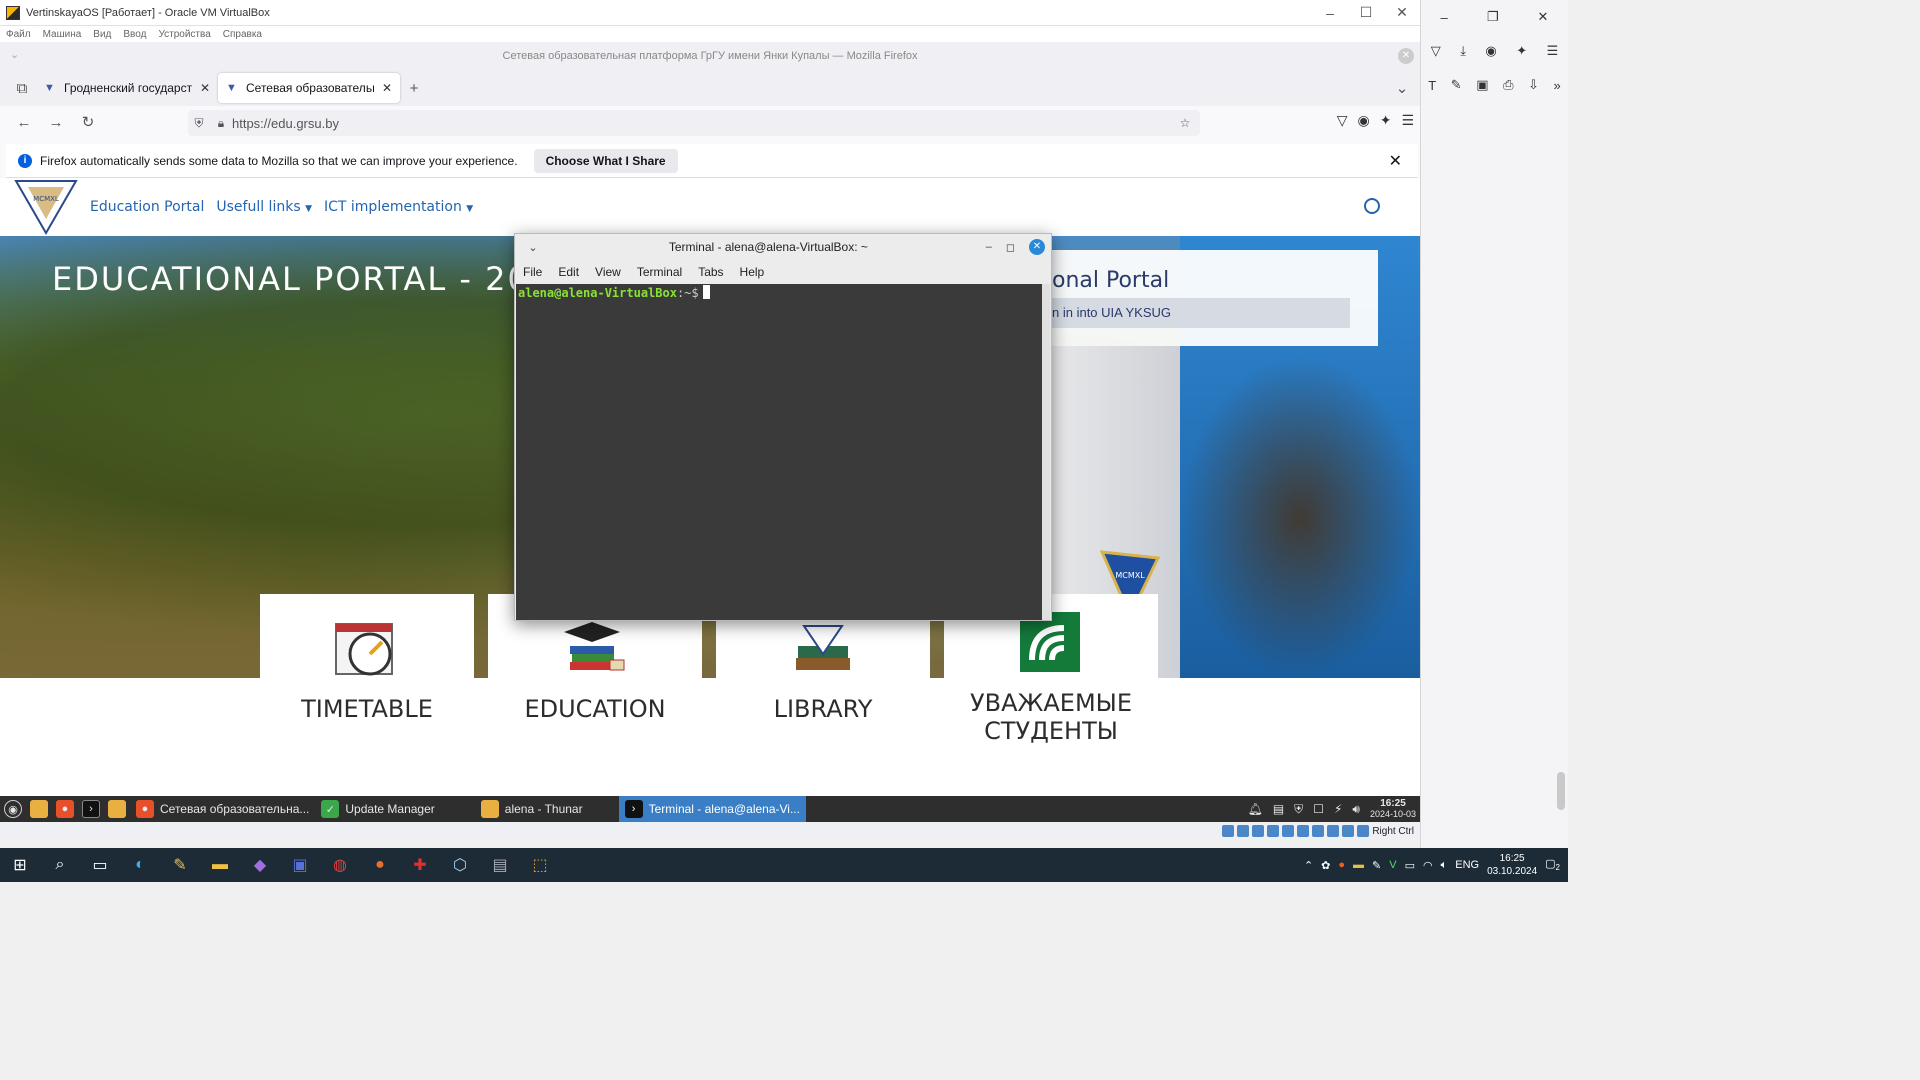 Image resolution: width=1920 pixels, height=1080 pixels. What do you see at coordinates (515, 809) in the screenshot?
I see `task-thunar: alena - Thunar` at bounding box center [515, 809].